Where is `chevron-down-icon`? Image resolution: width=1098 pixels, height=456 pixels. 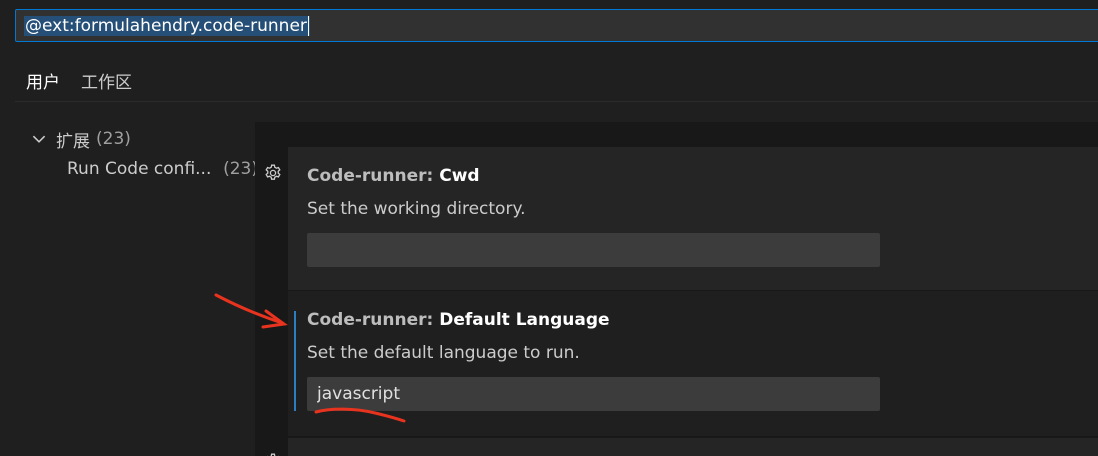
chevron-down-icon is located at coordinates (39, 139).